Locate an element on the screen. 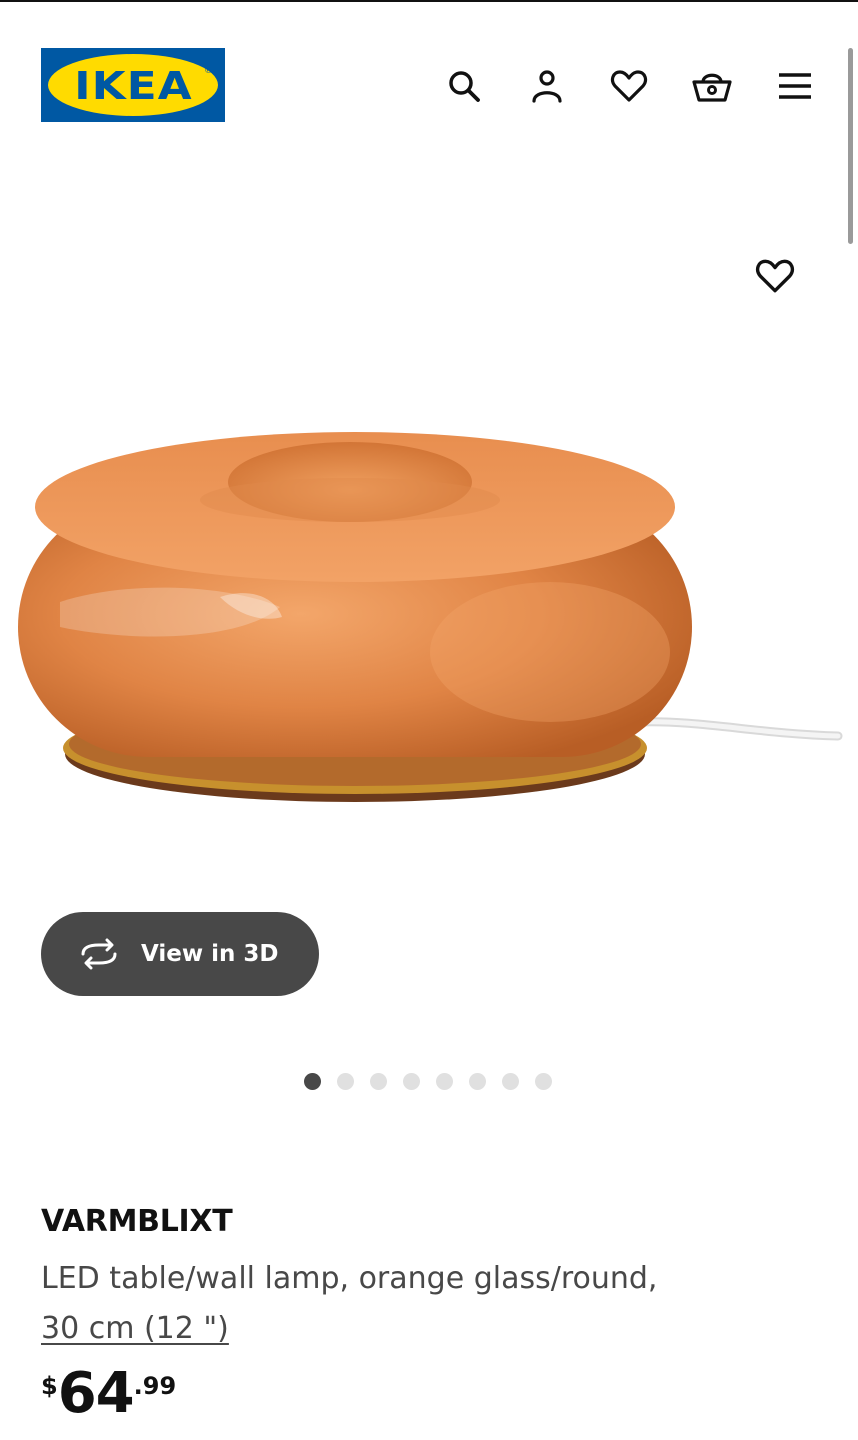  ikea-logo: IKEA ® is located at coordinates (133, 85).